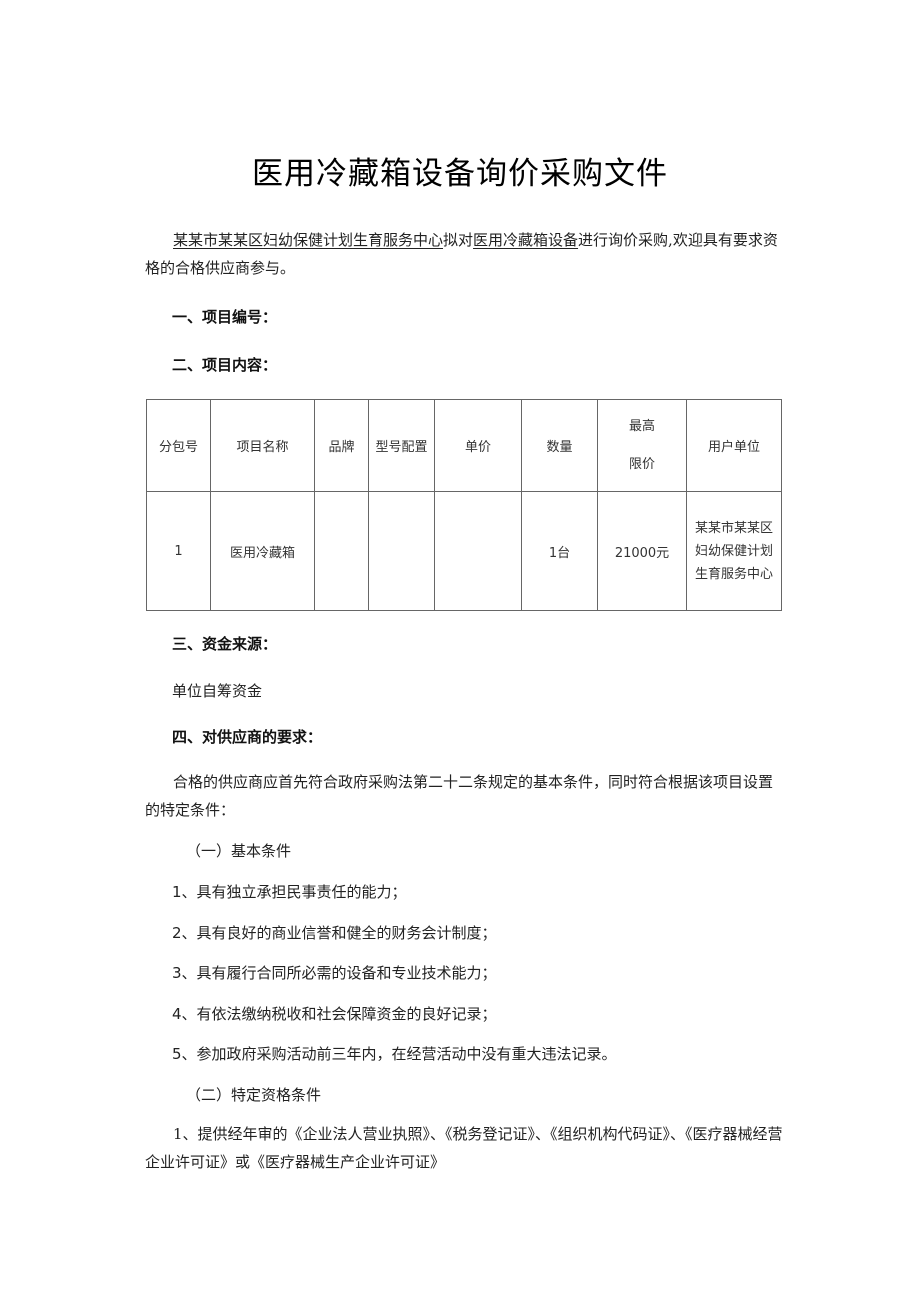 The width and height of the screenshot is (920, 1301). I want to click on basic-conditions-heading: （一）基本条件, so click(239, 851).